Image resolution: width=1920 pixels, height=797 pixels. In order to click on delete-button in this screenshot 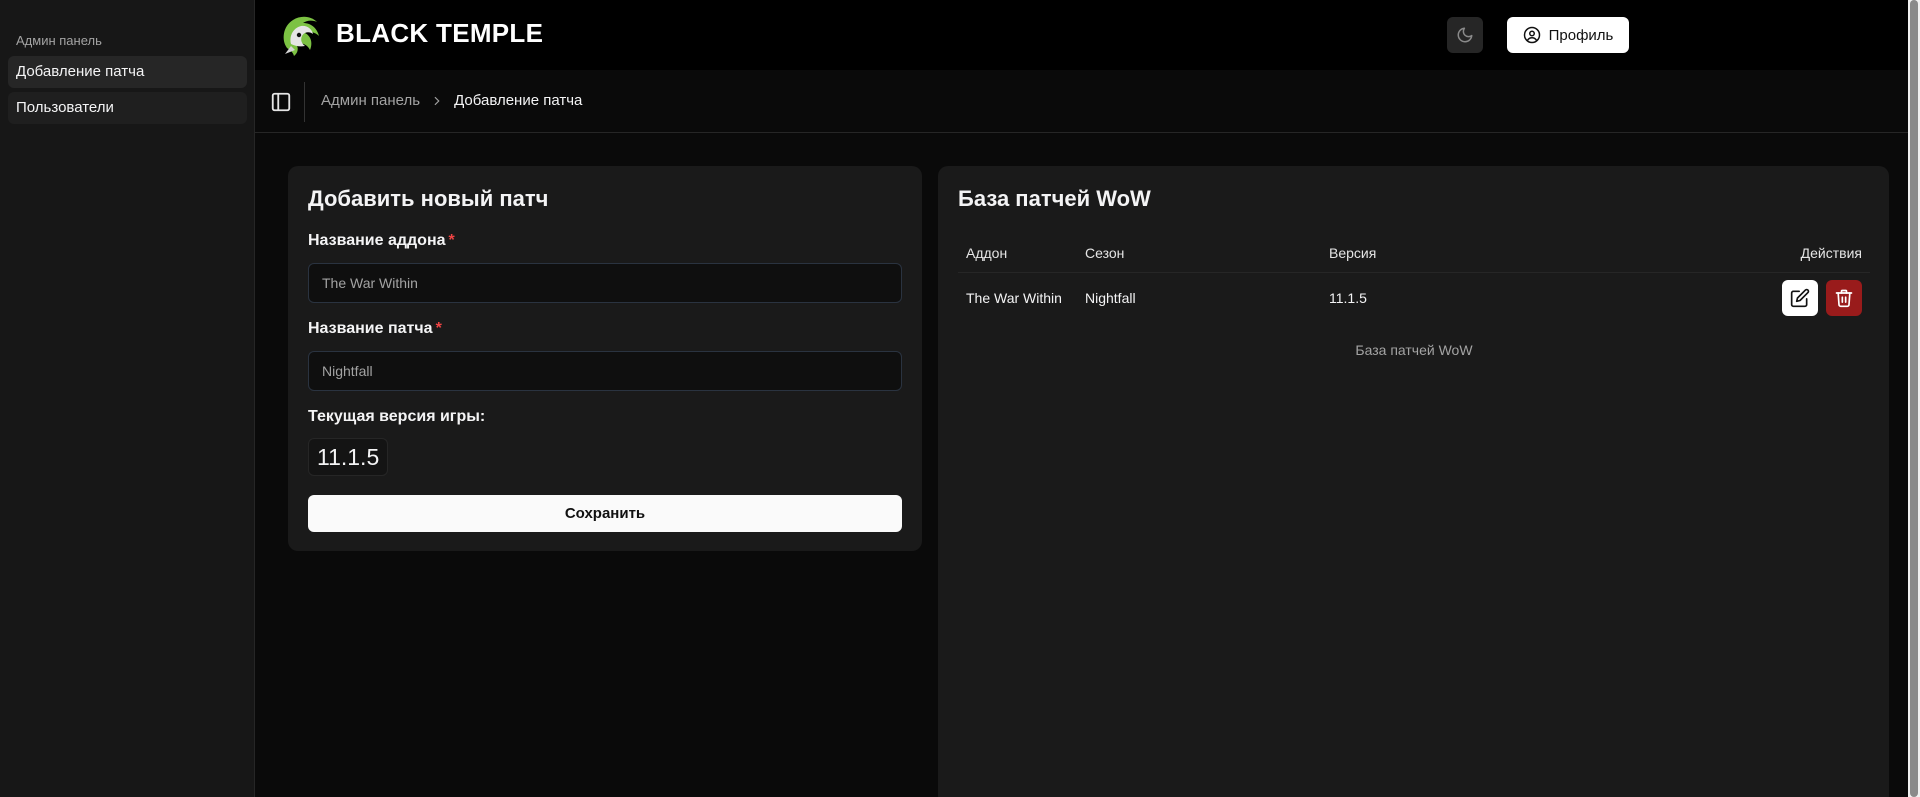, I will do `click(1844, 298)`.